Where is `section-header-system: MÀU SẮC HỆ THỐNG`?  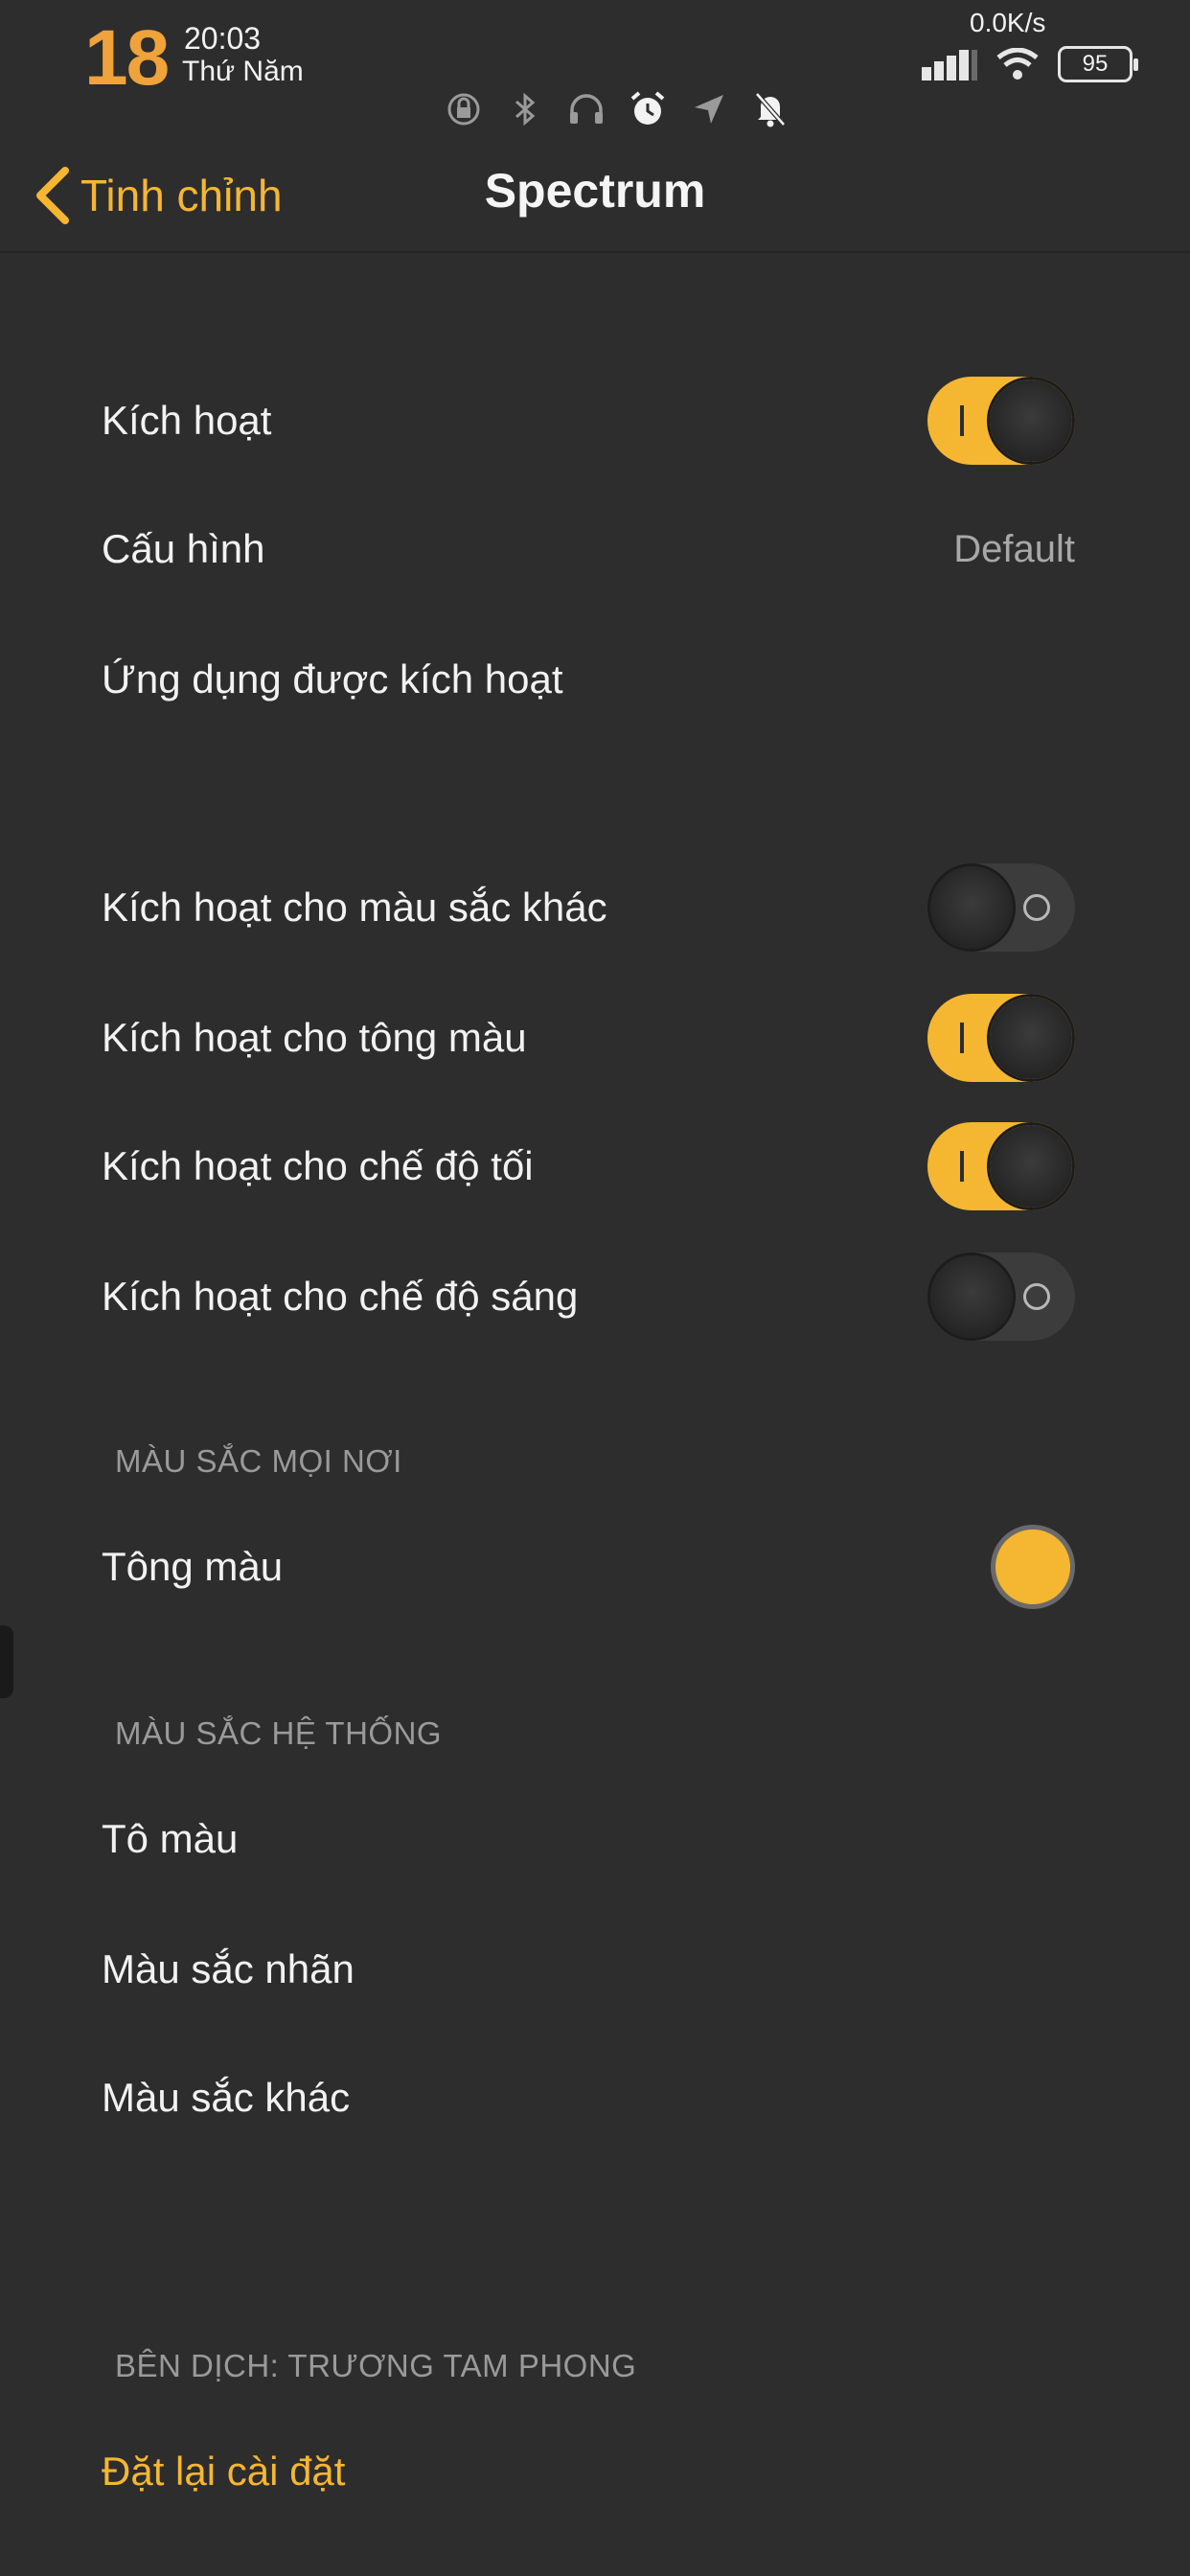 section-header-system: MÀU SẮC HỆ THỐNG is located at coordinates (279, 1733).